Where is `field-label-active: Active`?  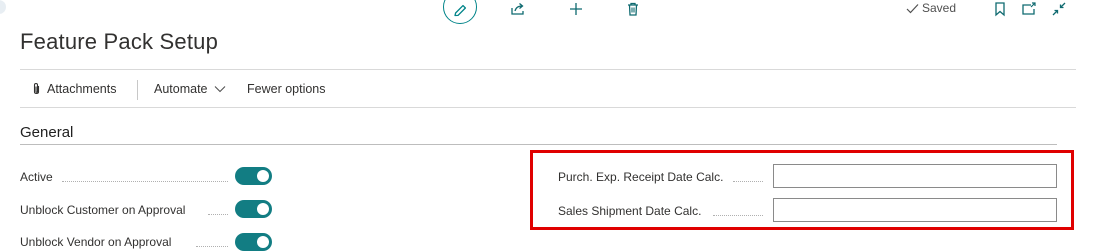
field-label-active: Active is located at coordinates (36, 177).